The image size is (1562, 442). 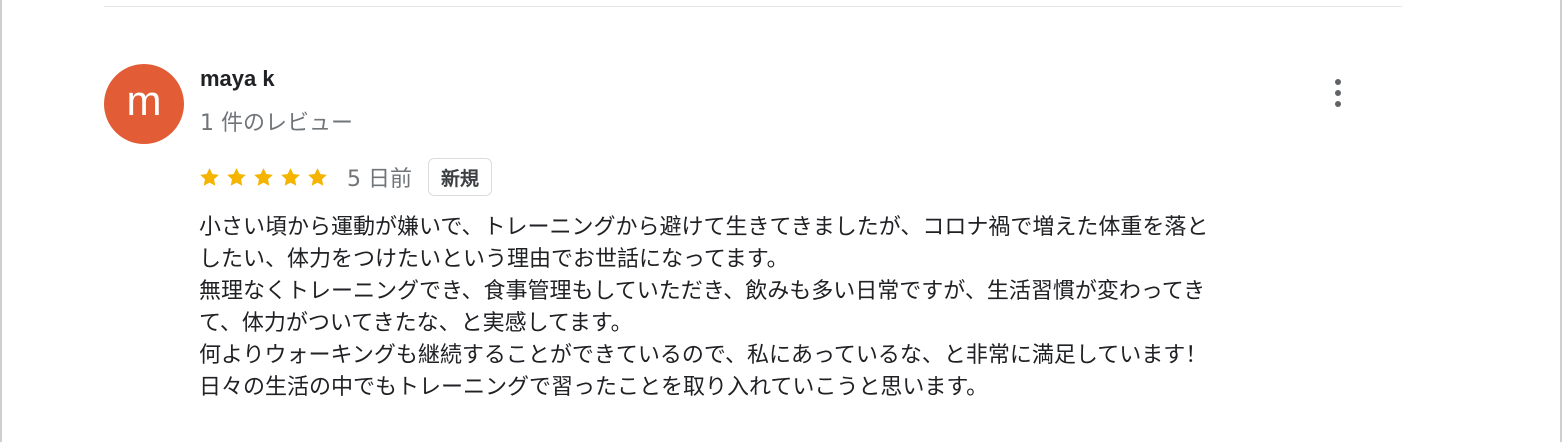 What do you see at coordinates (594, 387) in the screenshot?
I see `review-line: 日々の生活の中でもトレーニングで習ったことを取り入れていこうと思います。` at bounding box center [594, 387].